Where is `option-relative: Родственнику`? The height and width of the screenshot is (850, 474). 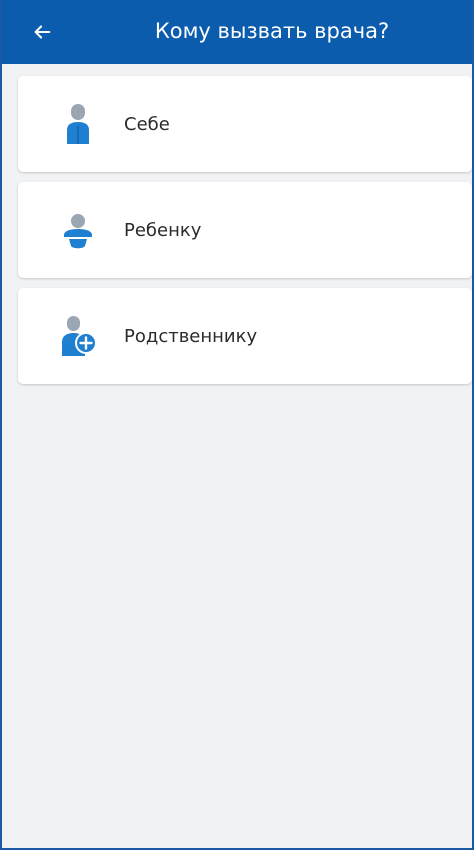 option-relative: Родственнику is located at coordinates (245, 336).